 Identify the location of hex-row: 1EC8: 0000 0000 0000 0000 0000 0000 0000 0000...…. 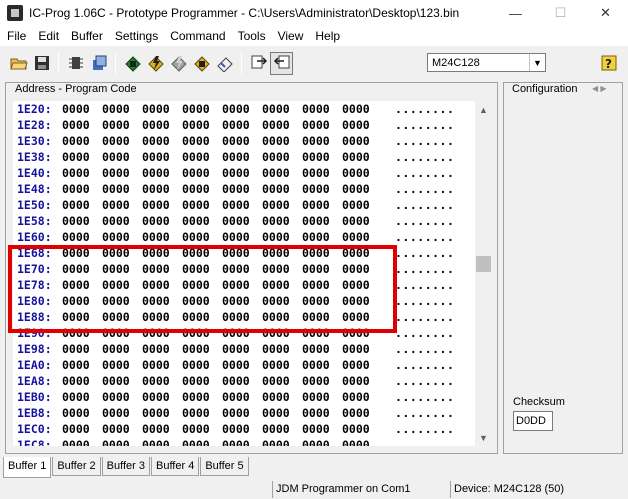
(235, 441).